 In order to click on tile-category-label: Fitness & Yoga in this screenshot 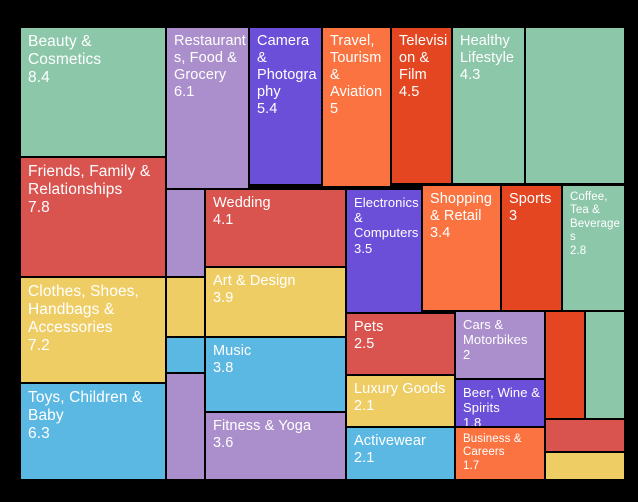, I will do `click(262, 426)`.